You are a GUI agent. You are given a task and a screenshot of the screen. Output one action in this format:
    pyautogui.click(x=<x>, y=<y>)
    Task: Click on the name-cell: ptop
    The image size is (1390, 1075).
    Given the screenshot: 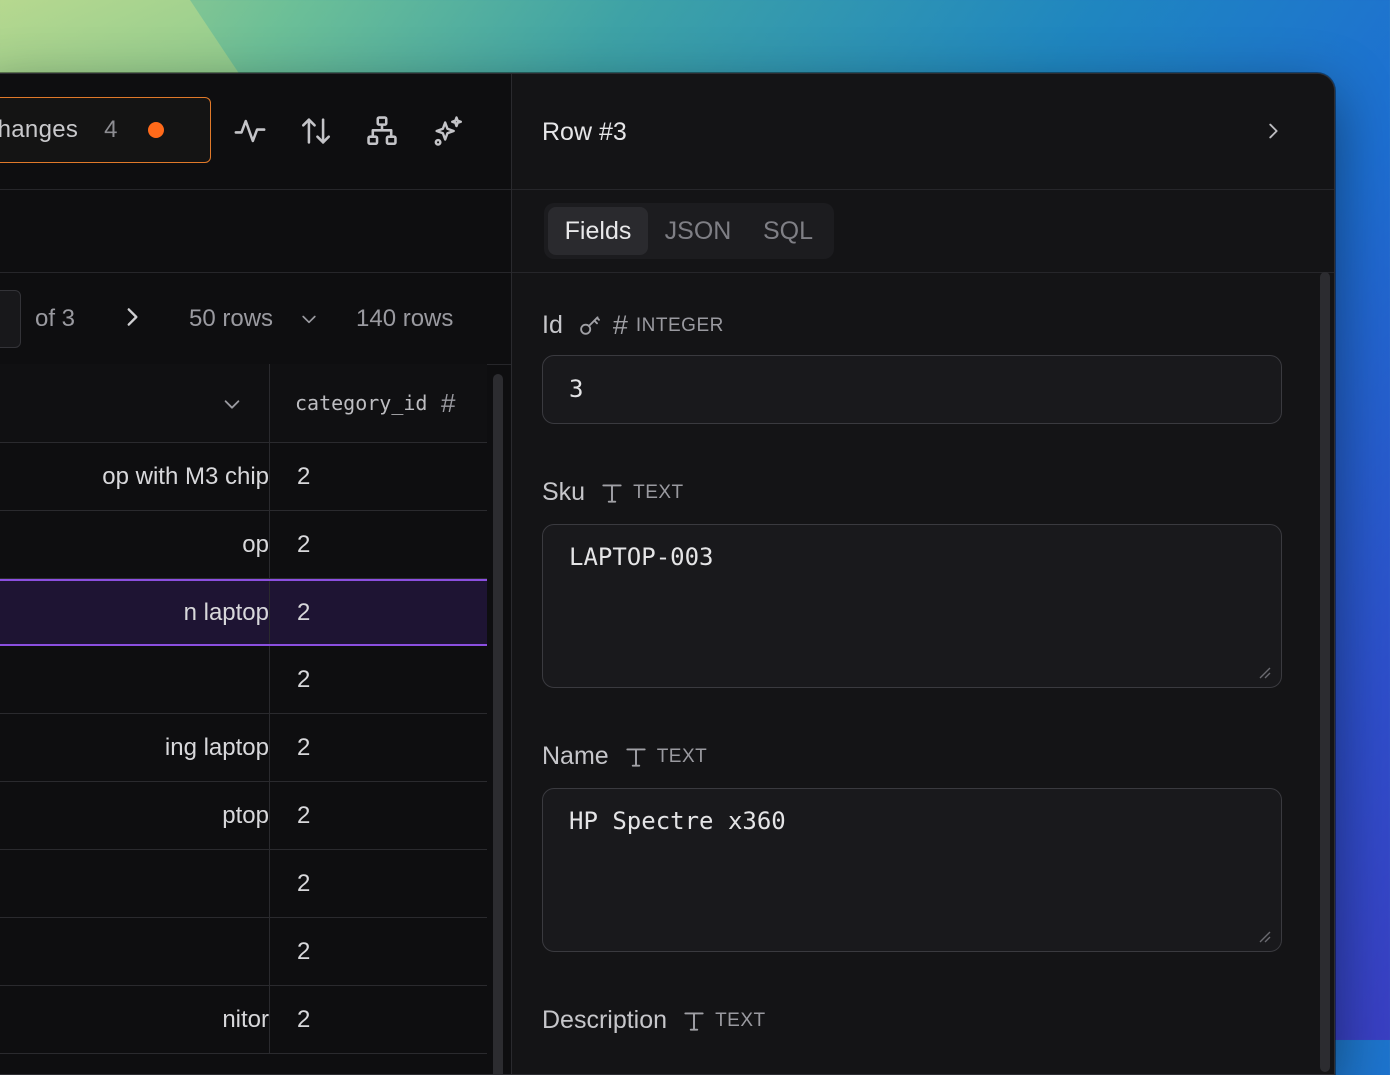 What is the action you would take?
    pyautogui.click(x=134, y=815)
    